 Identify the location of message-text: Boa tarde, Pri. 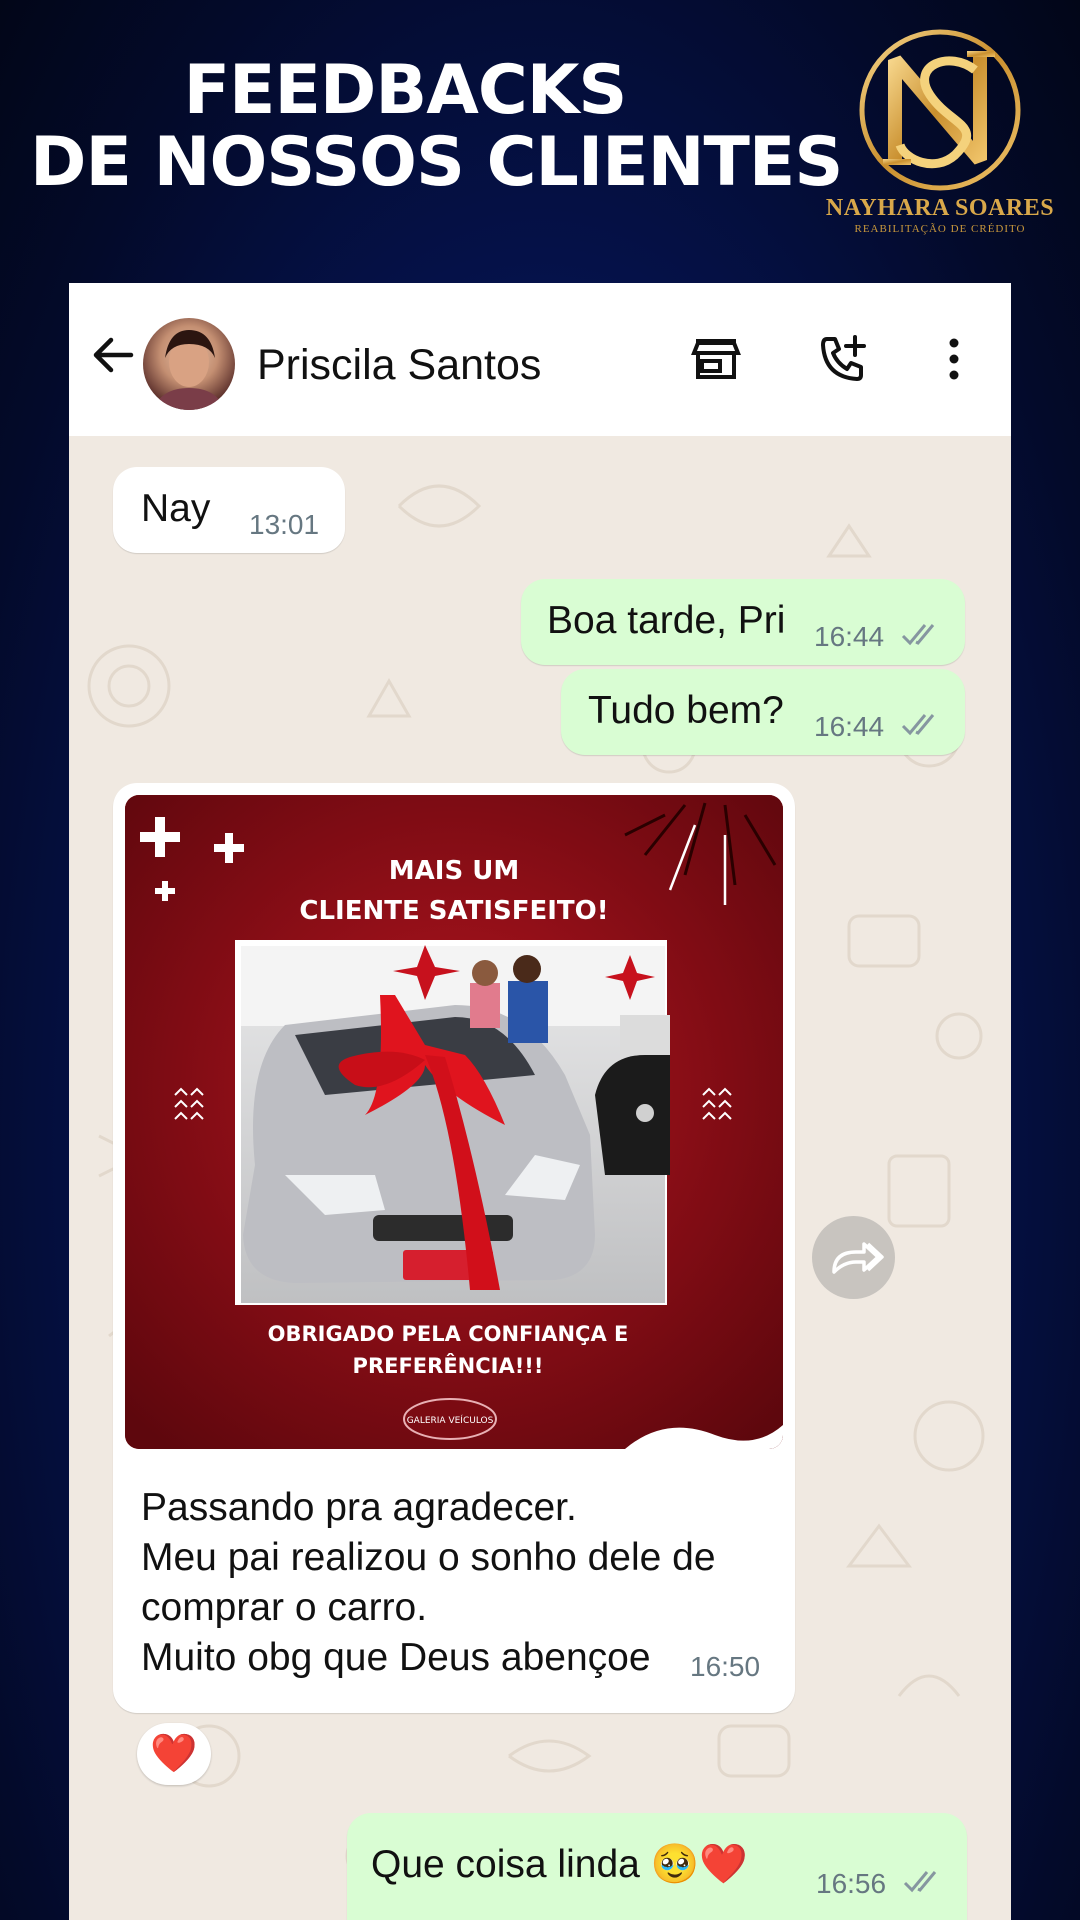
(666, 620).